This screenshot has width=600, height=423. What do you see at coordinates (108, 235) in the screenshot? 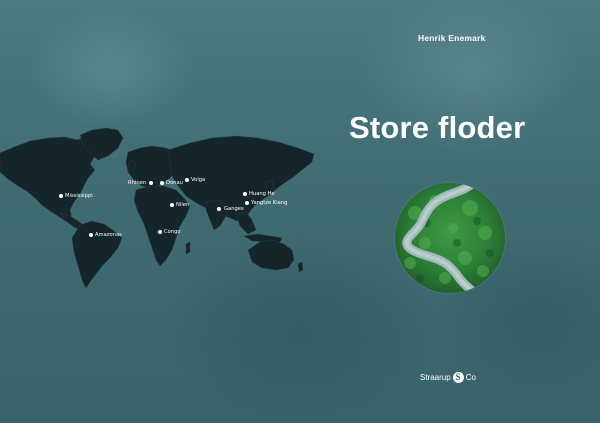
I see `river-label-amazonas: Amazonas` at bounding box center [108, 235].